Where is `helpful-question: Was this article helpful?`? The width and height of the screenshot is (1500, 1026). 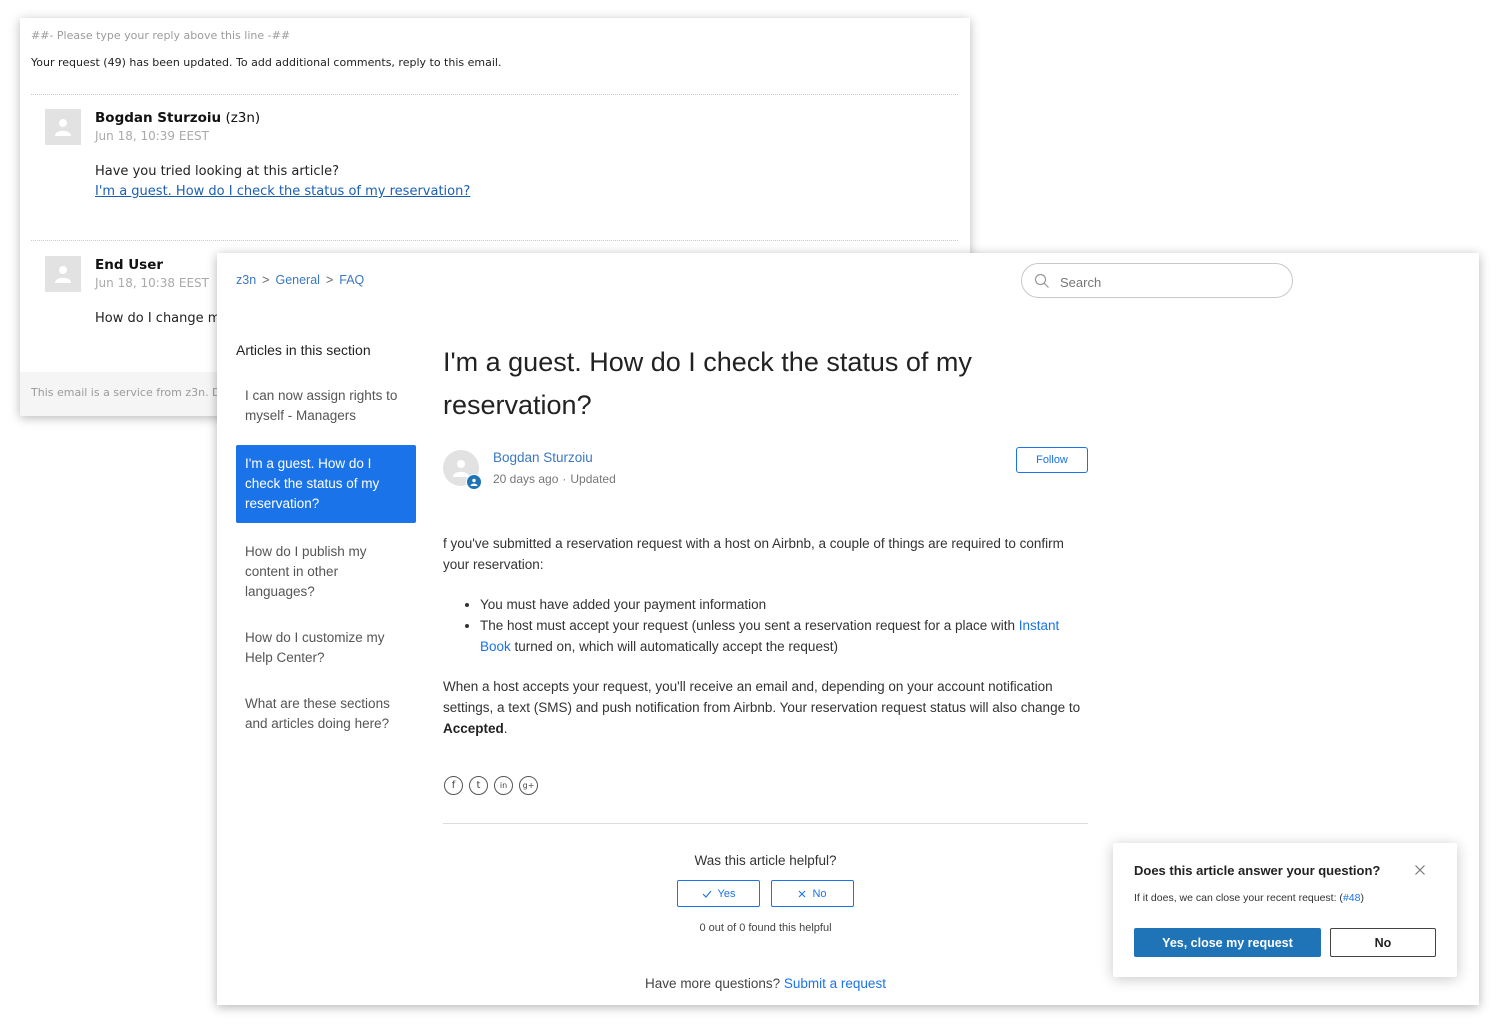
helpful-question: Was this article helpful? is located at coordinates (765, 860).